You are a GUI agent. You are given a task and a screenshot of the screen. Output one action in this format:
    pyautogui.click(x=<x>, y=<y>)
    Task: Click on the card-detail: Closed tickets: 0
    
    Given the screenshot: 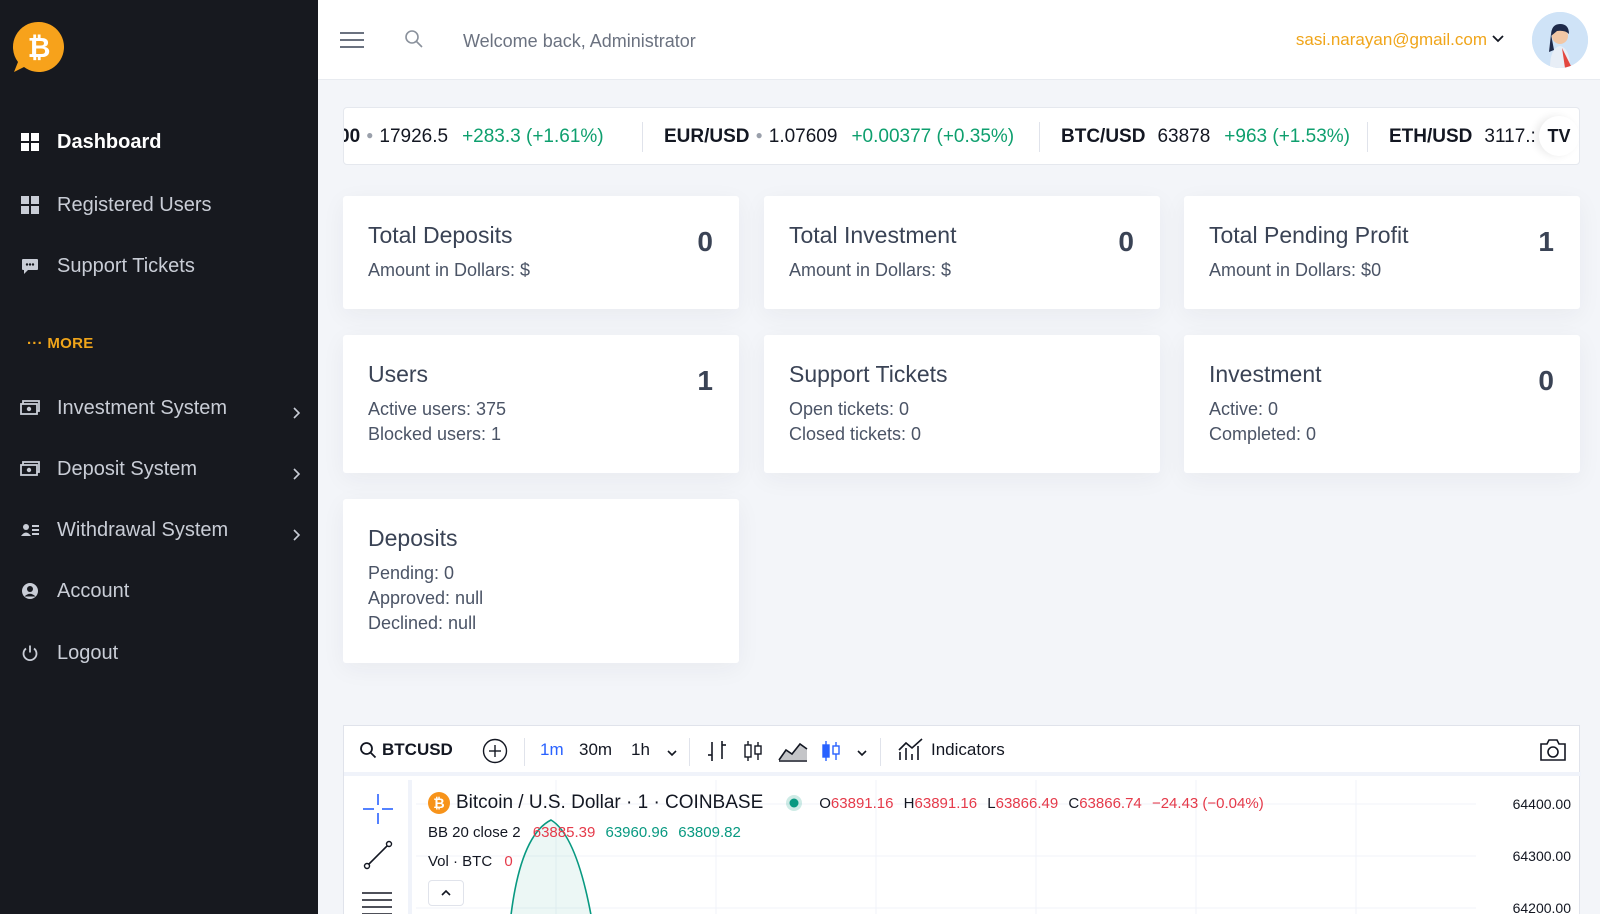 What is the action you would take?
    pyautogui.click(x=855, y=434)
    